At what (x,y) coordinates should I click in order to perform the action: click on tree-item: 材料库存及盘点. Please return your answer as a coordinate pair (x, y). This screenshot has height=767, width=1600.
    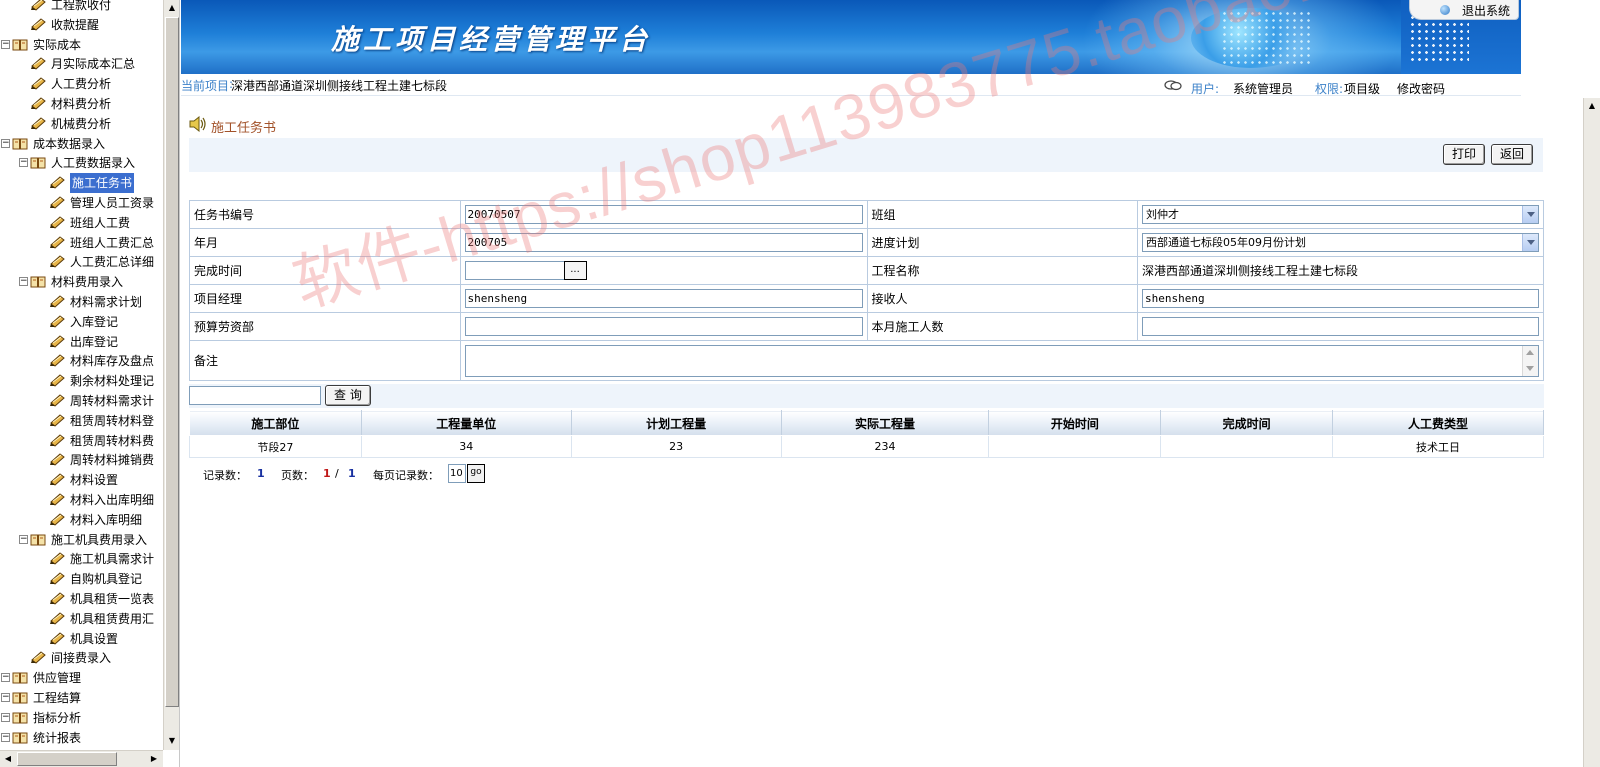
    Looking at the image, I should click on (81, 361).